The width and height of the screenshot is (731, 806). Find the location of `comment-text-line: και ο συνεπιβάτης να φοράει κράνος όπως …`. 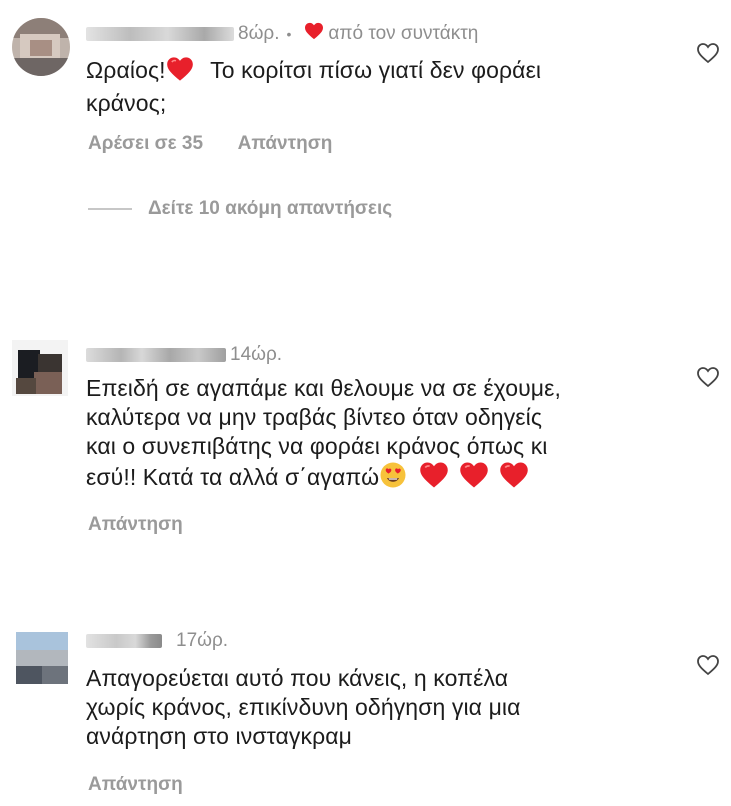

comment-text-line: και ο συνεπιβάτης να φοράει κράνος όπως … is located at coordinates (317, 446).